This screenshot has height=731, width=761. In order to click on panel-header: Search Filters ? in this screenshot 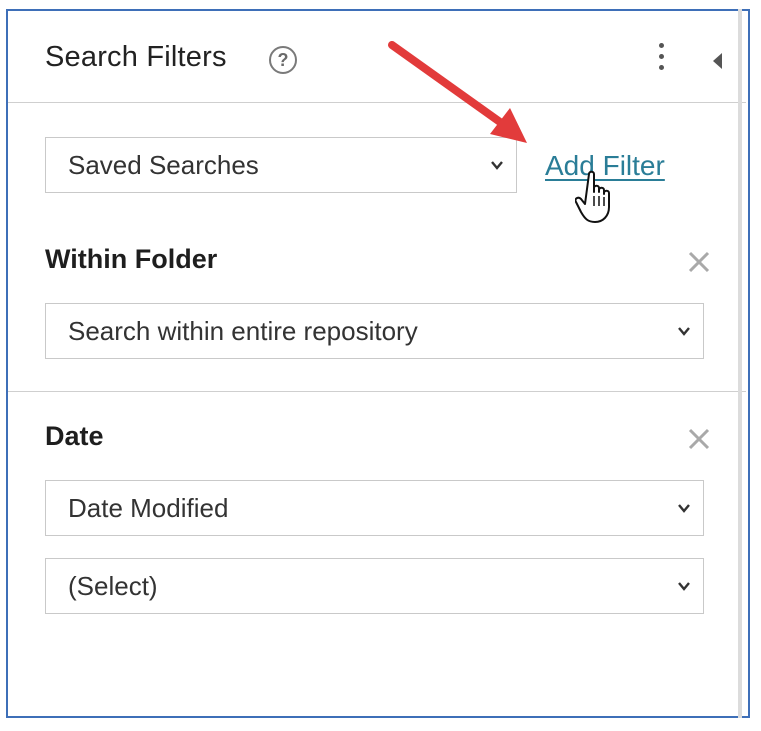, I will do `click(377, 57)`.